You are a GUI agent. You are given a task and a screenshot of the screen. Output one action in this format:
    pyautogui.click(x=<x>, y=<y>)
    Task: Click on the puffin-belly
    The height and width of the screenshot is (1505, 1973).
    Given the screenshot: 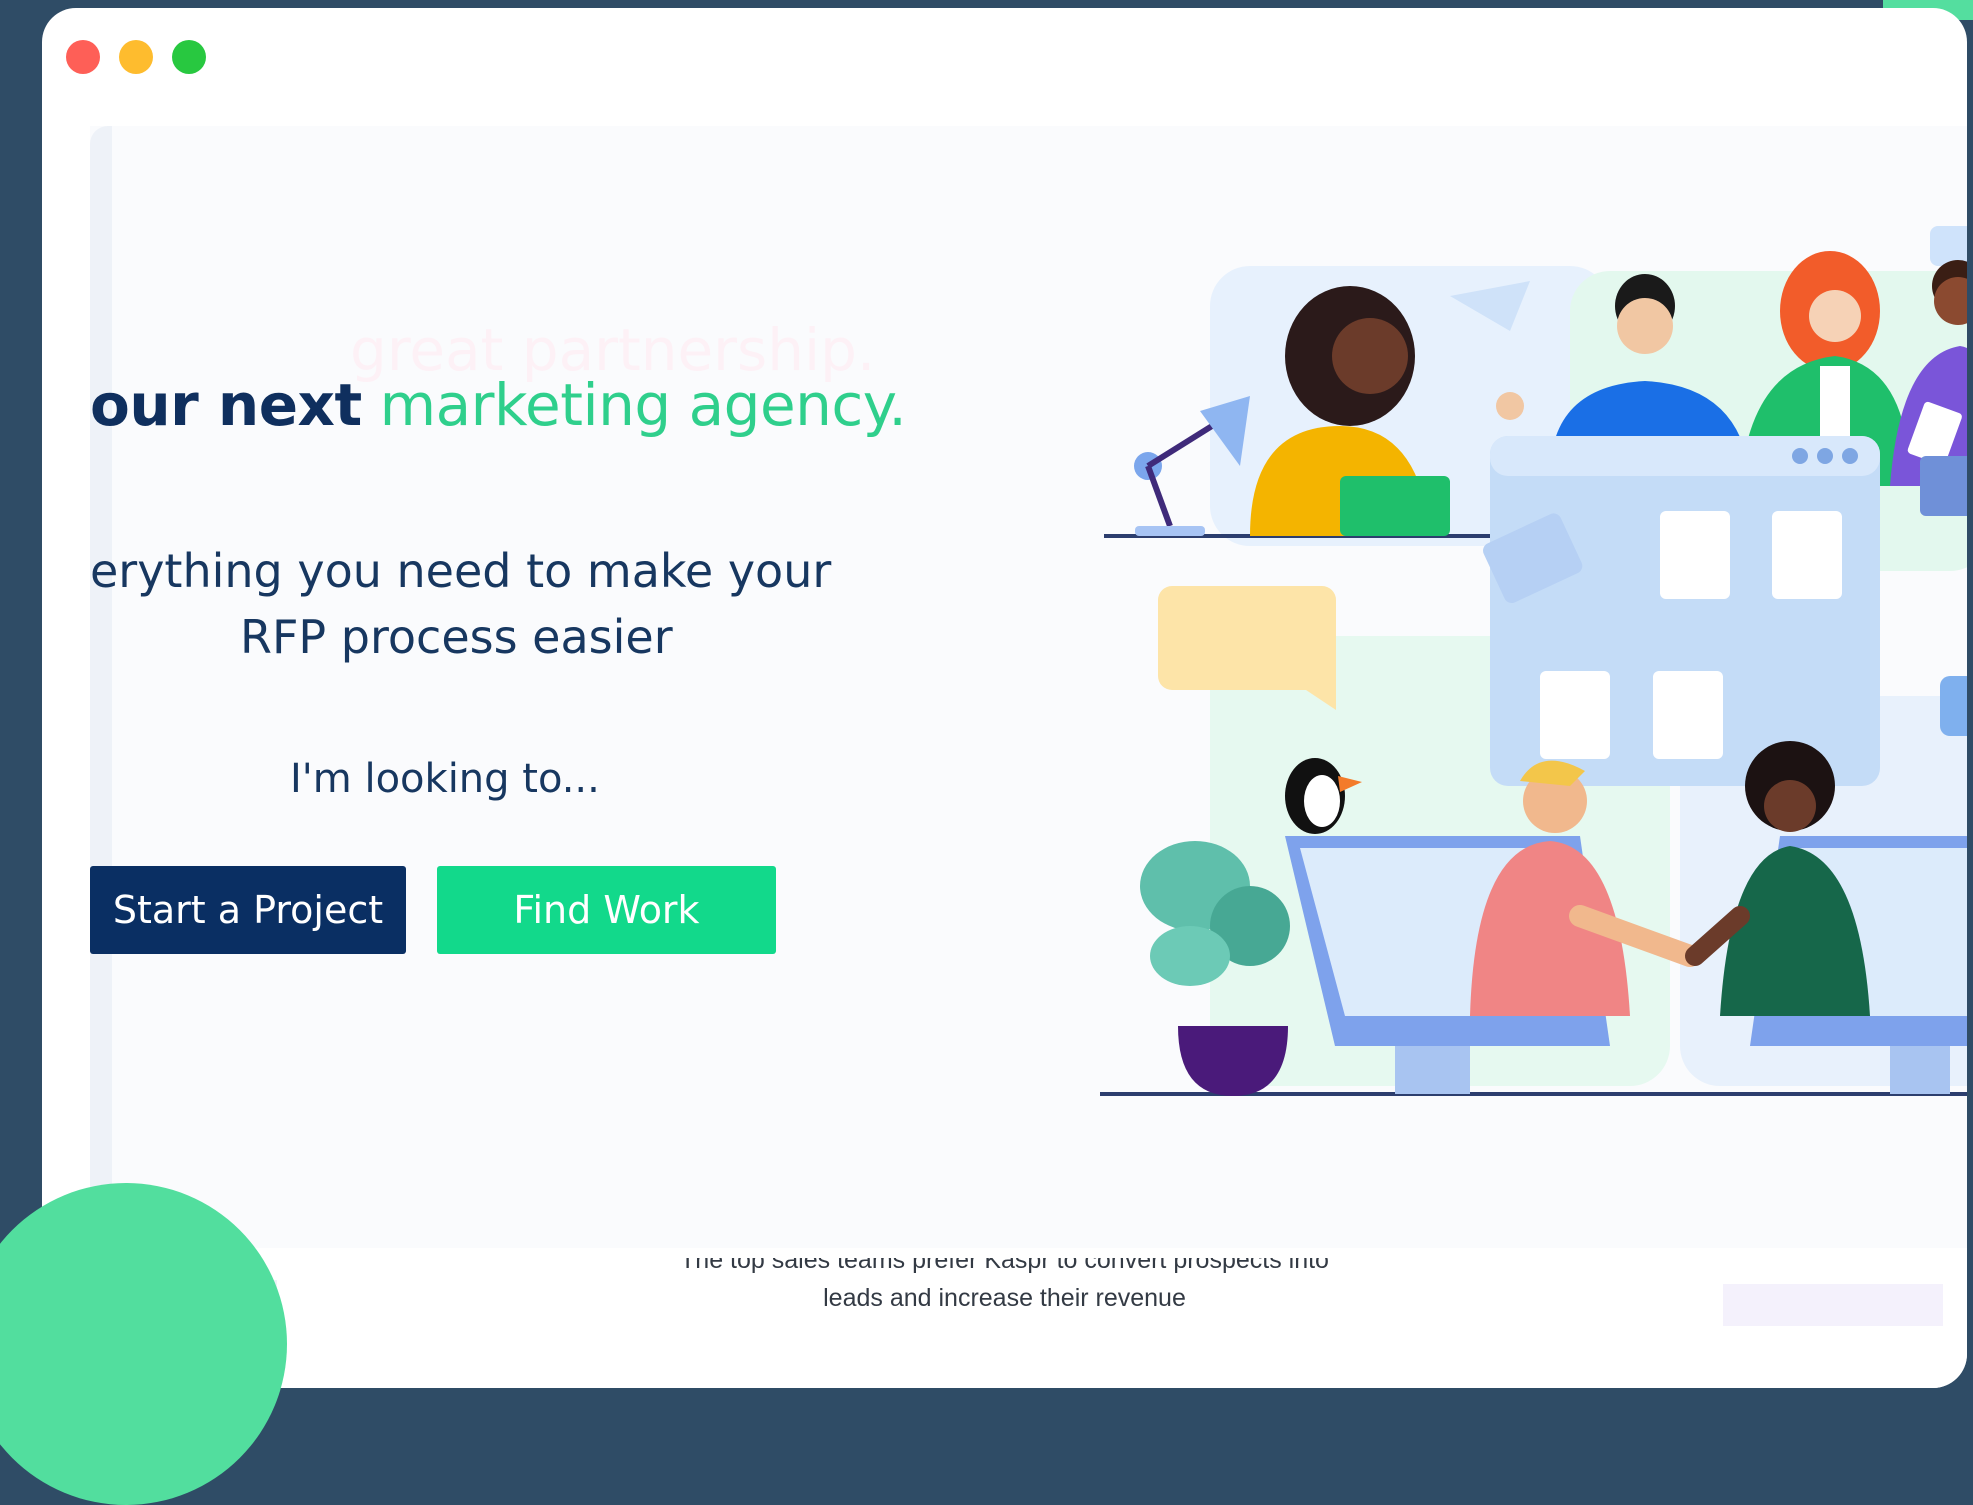 What is the action you would take?
    pyautogui.click(x=1322, y=801)
    